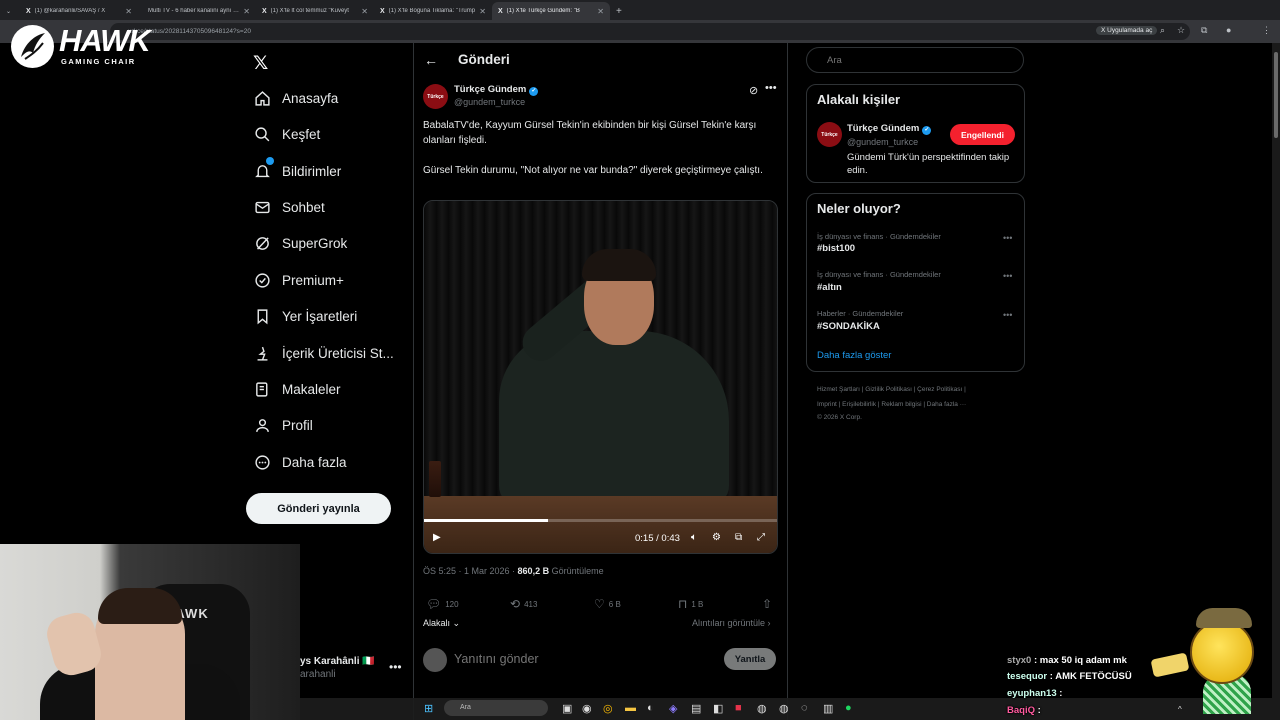  Describe the element at coordinates (731, 623) in the screenshot. I see `view-quotes-link: Alıntıları görüntüle ›` at that location.